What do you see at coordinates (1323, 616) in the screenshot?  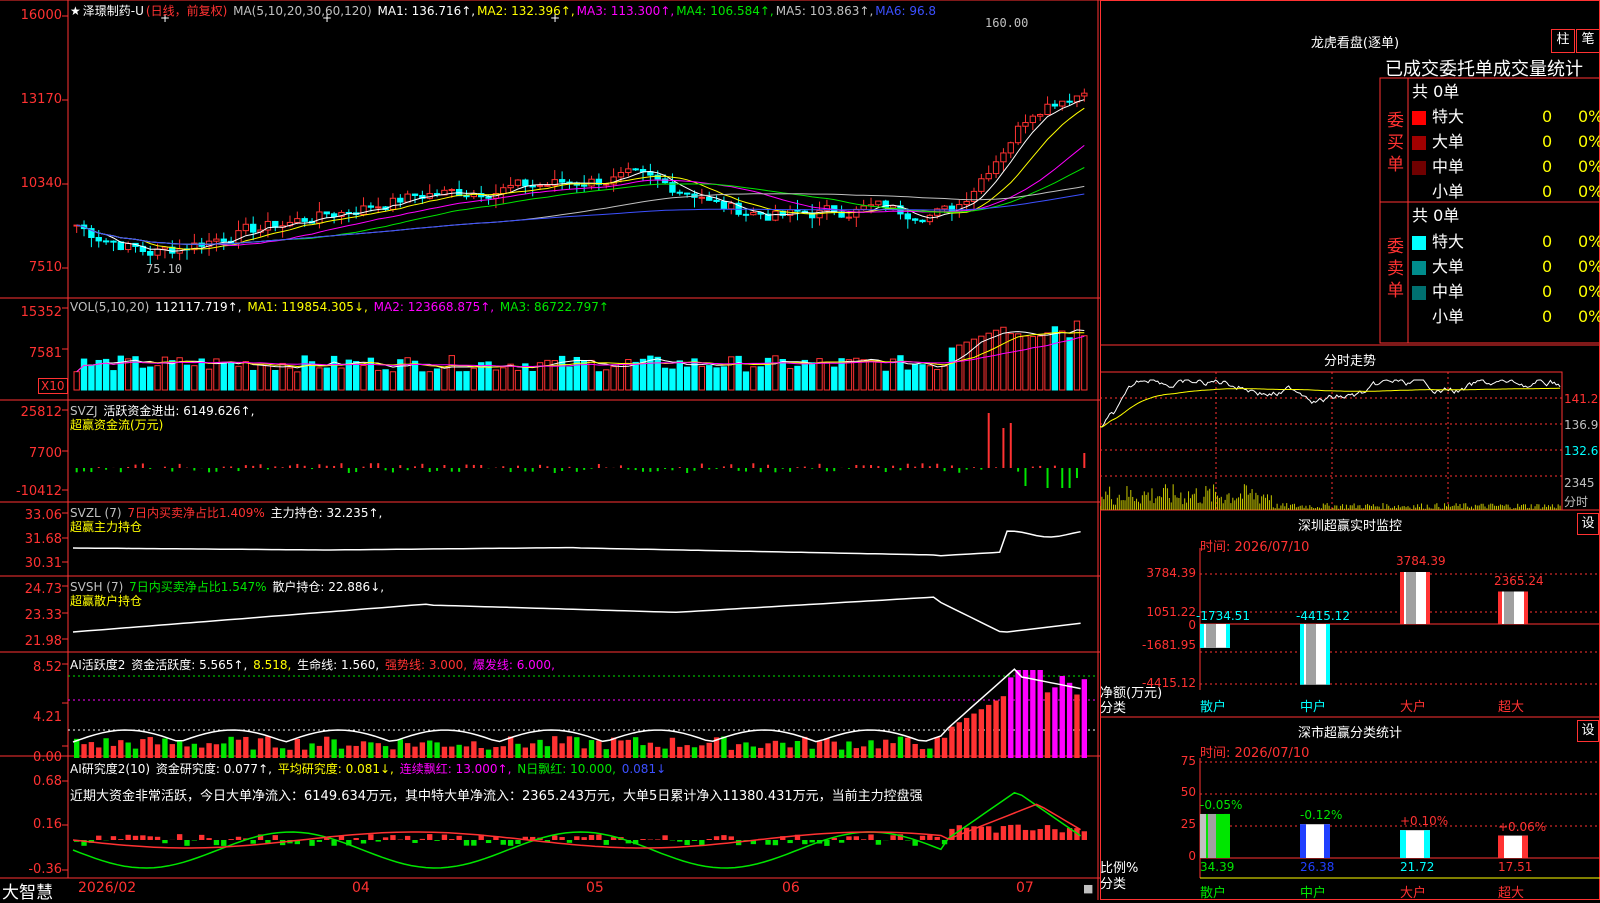 I see `monitor-bar-value: -4415.12` at bounding box center [1323, 616].